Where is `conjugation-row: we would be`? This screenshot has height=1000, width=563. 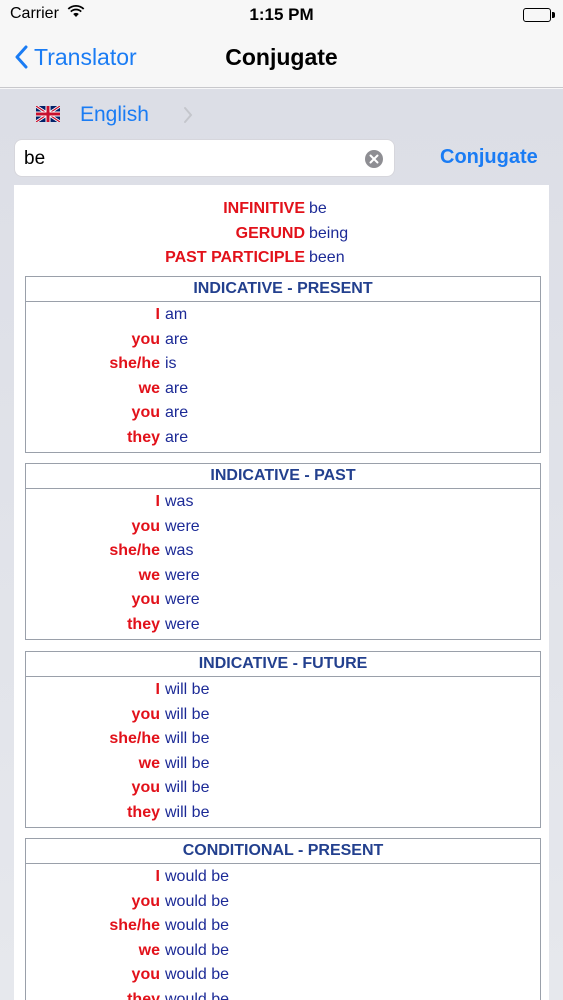
conjugation-row: we would be is located at coordinates (283, 953).